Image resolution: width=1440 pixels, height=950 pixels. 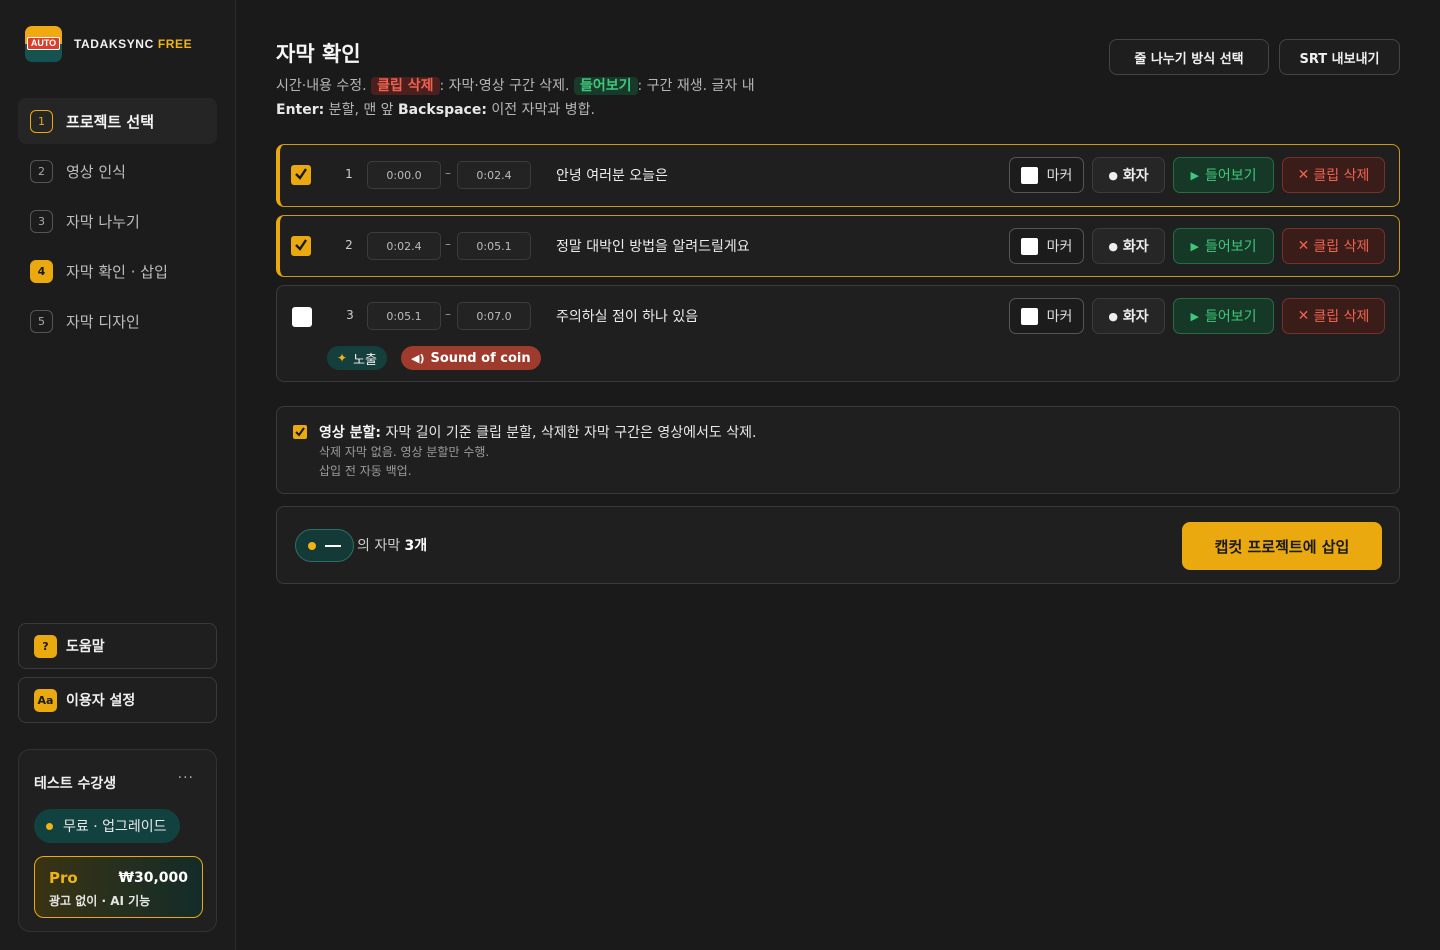 What do you see at coordinates (349, 174) in the screenshot?
I see `row-number: 1` at bounding box center [349, 174].